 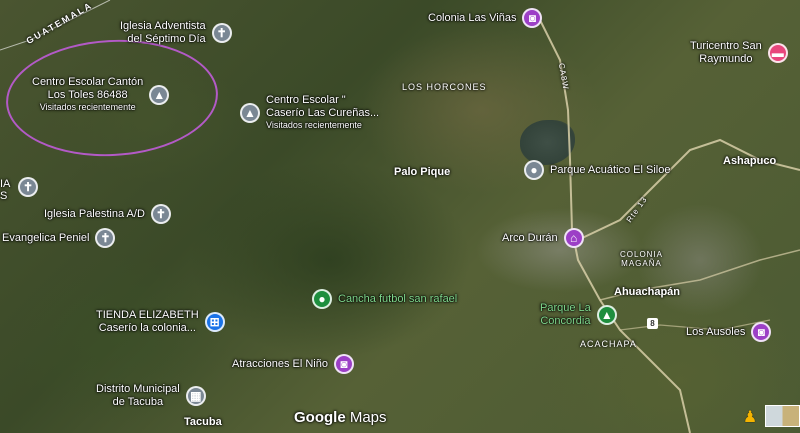 I want to click on poi-distrito-tacuba: Distrito Municipal de Tacuba ▦, so click(x=151, y=396).